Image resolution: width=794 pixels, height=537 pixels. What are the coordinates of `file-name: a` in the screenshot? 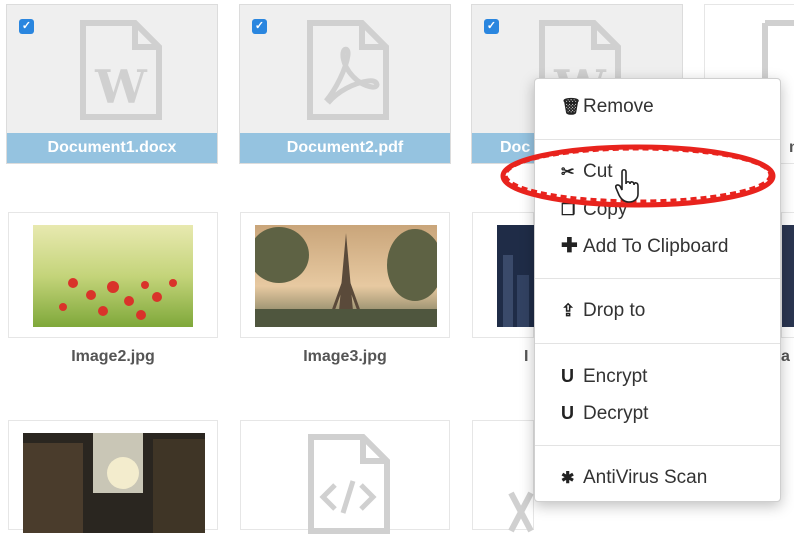 It's located at (785, 356).